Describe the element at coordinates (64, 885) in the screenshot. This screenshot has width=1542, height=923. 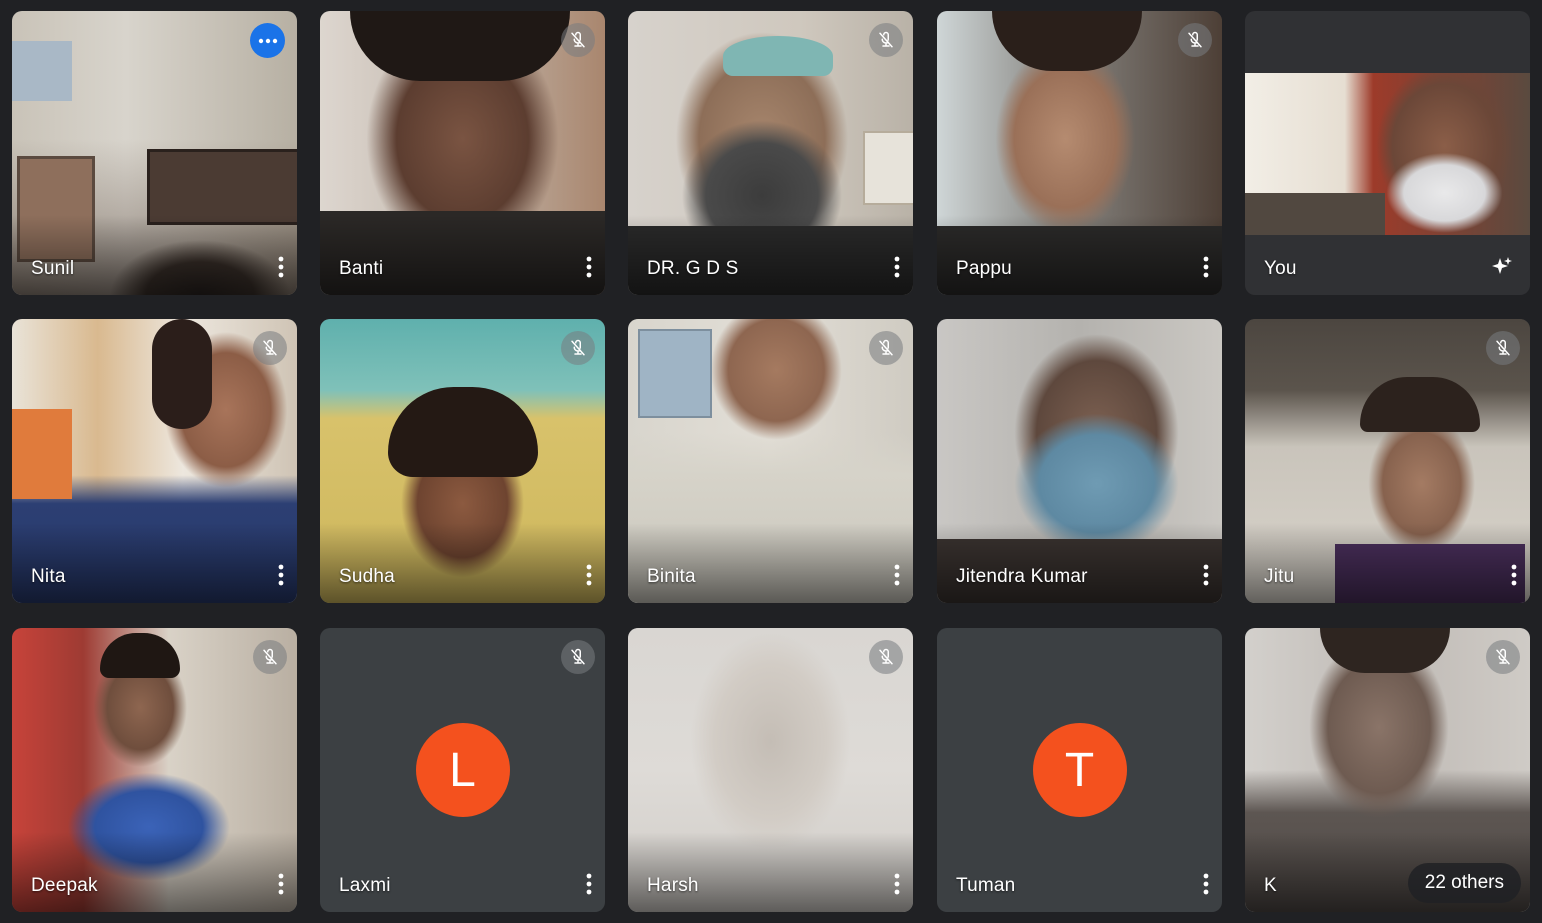
I see `participant-name: Deepak` at that location.